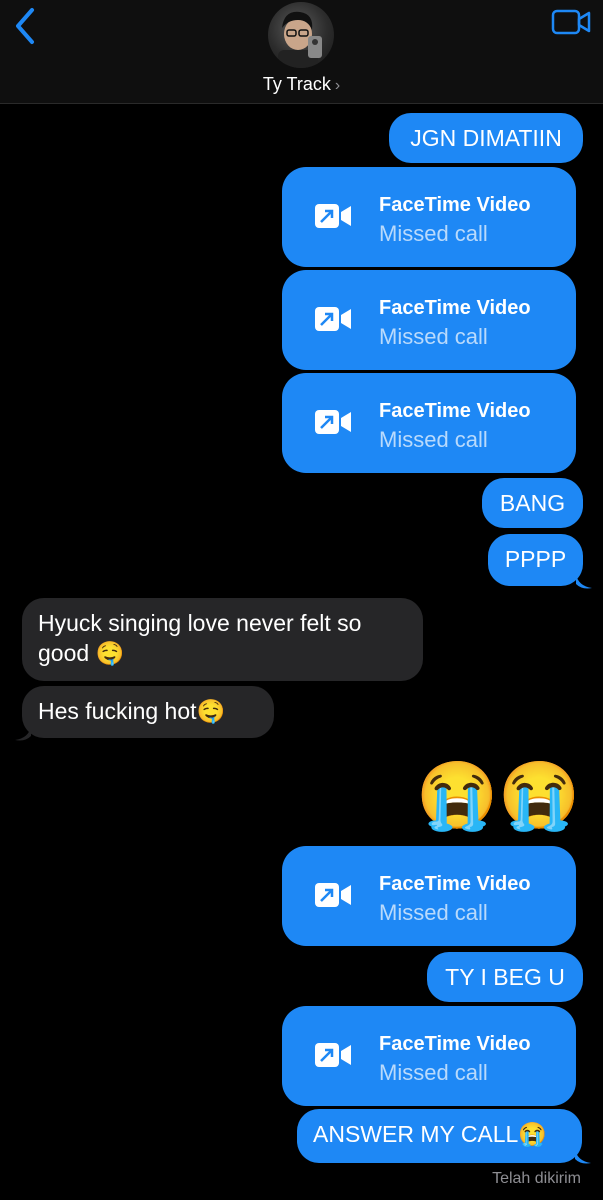 Image resolution: width=603 pixels, height=1200 pixels. What do you see at coordinates (301, 84) in the screenshot?
I see `contact-name: Ty Track ›` at bounding box center [301, 84].